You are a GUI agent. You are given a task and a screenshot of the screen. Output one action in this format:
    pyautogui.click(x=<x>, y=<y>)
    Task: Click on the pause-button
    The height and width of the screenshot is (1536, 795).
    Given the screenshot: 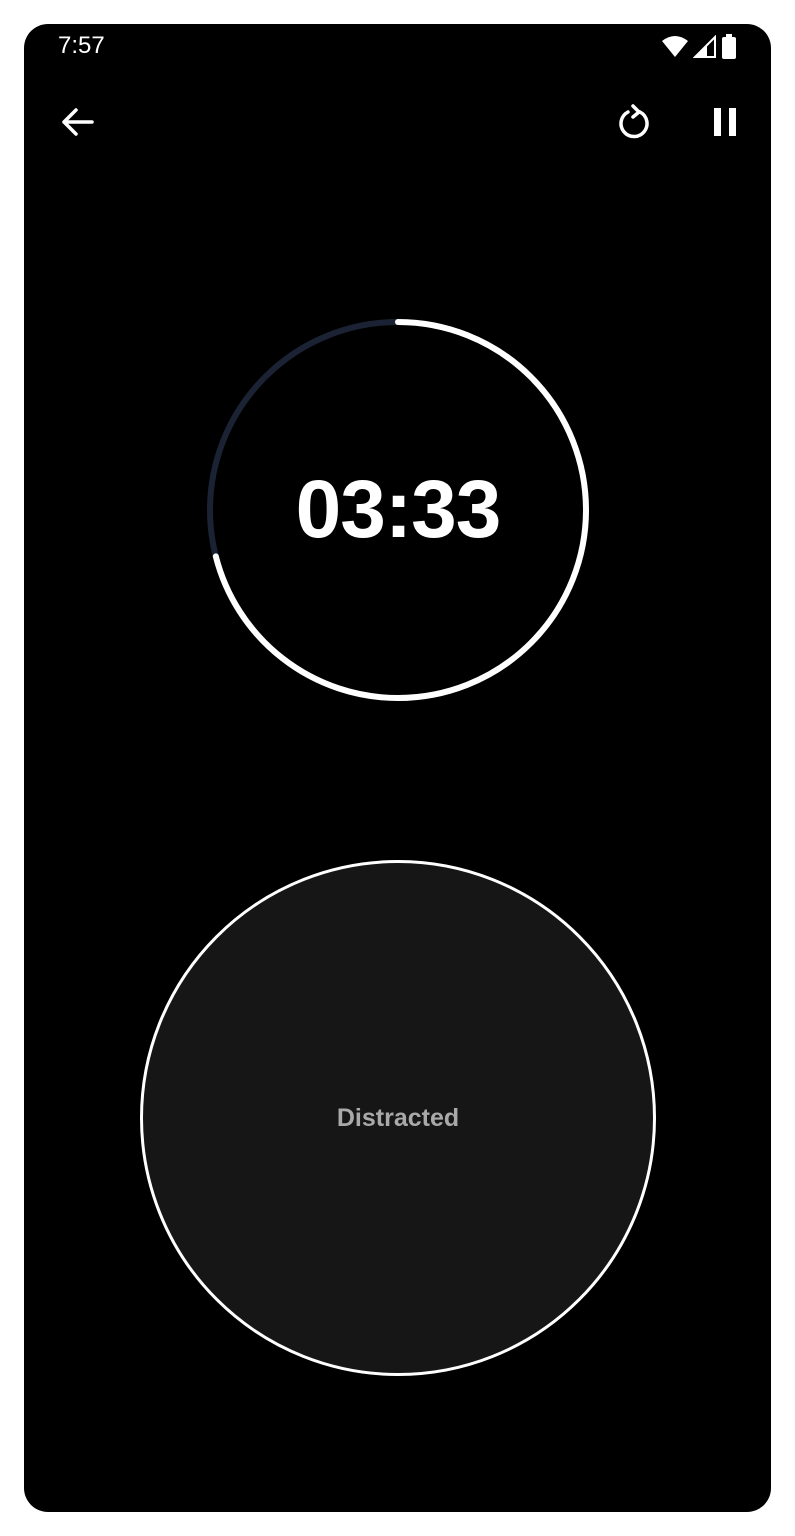 What is the action you would take?
    pyautogui.click(x=725, y=122)
    